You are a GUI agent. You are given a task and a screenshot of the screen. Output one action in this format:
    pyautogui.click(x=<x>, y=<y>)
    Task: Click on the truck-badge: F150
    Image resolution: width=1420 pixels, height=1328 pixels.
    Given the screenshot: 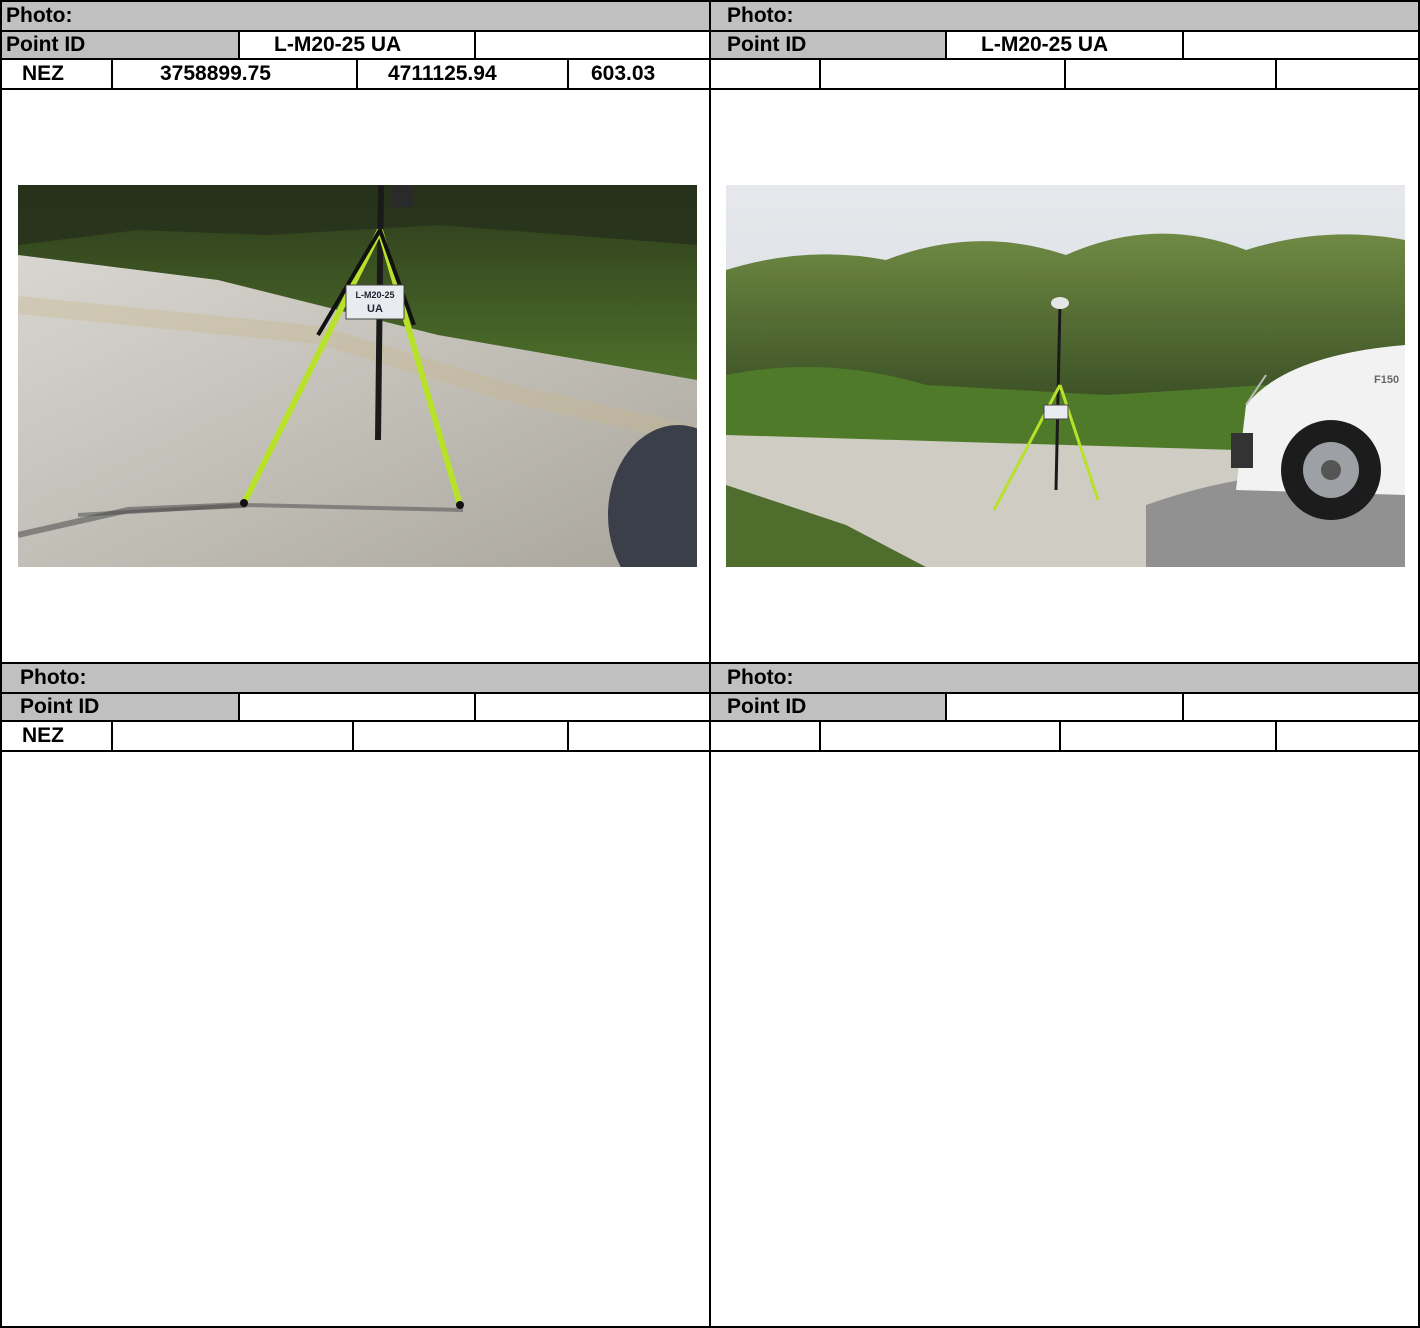 What is the action you would take?
    pyautogui.click(x=1386, y=380)
    